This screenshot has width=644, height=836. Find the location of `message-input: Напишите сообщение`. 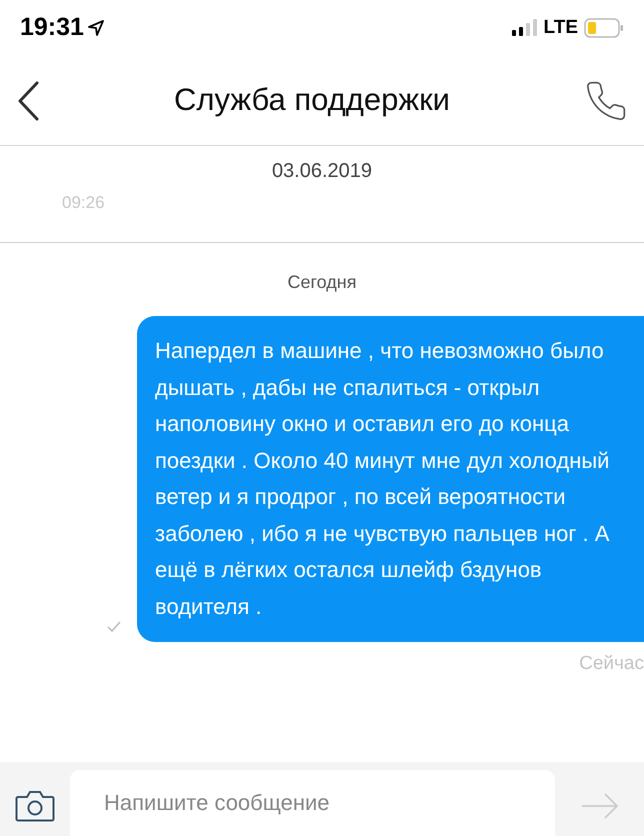

message-input: Напишите сообщение is located at coordinates (312, 803).